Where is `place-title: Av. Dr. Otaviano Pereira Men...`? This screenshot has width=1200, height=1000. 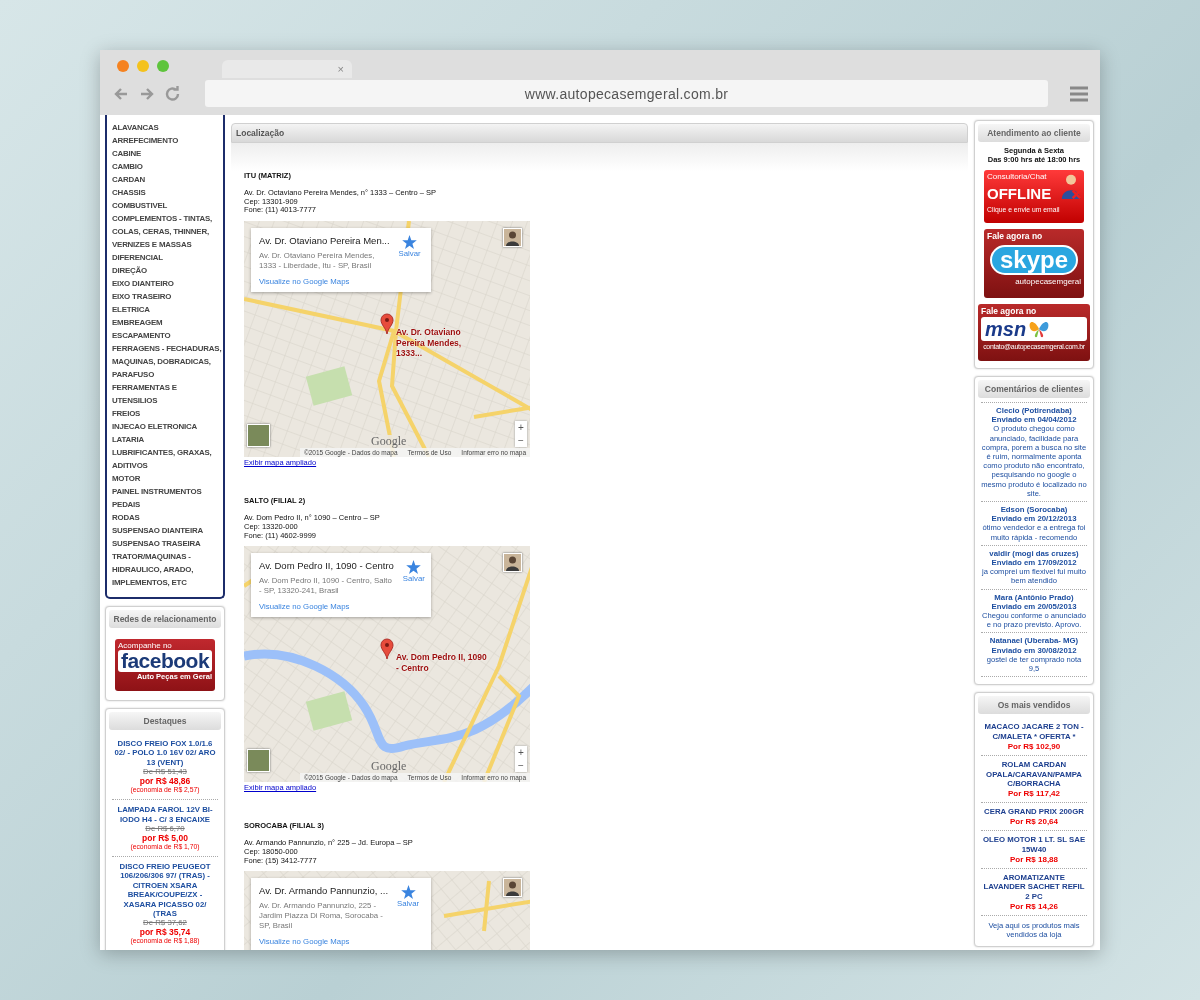 place-title: Av. Dr. Otaviano Pereira Men... is located at coordinates (324, 241).